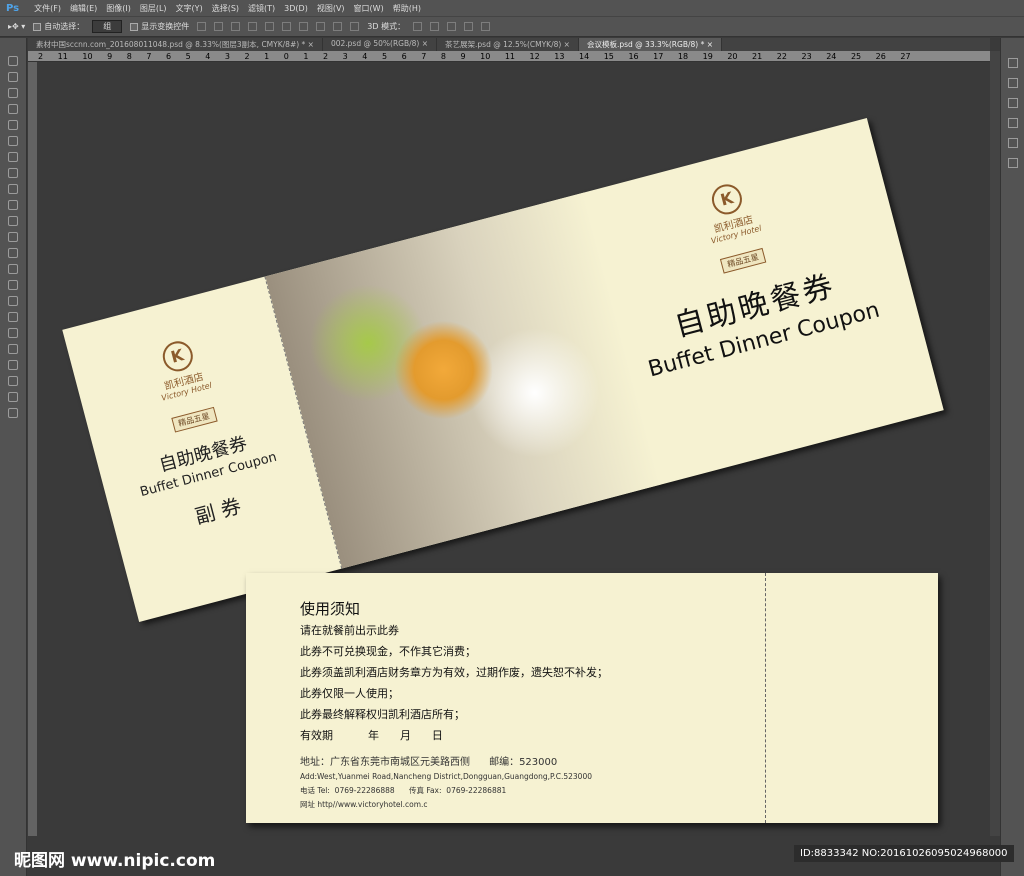 The height and width of the screenshot is (876, 1024). What do you see at coordinates (995, 443) in the screenshot?
I see `vertical-scrollbar` at bounding box center [995, 443].